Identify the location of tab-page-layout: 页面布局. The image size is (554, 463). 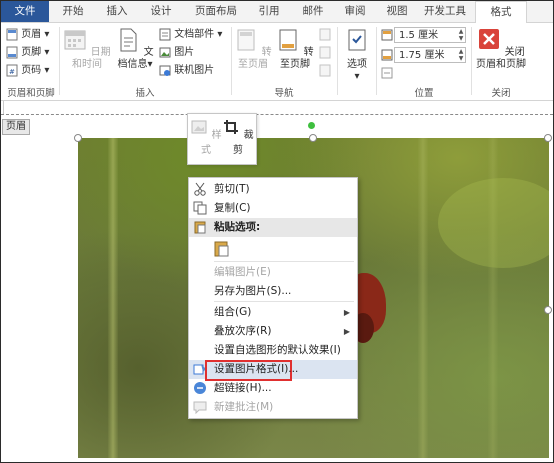
(216, 11).